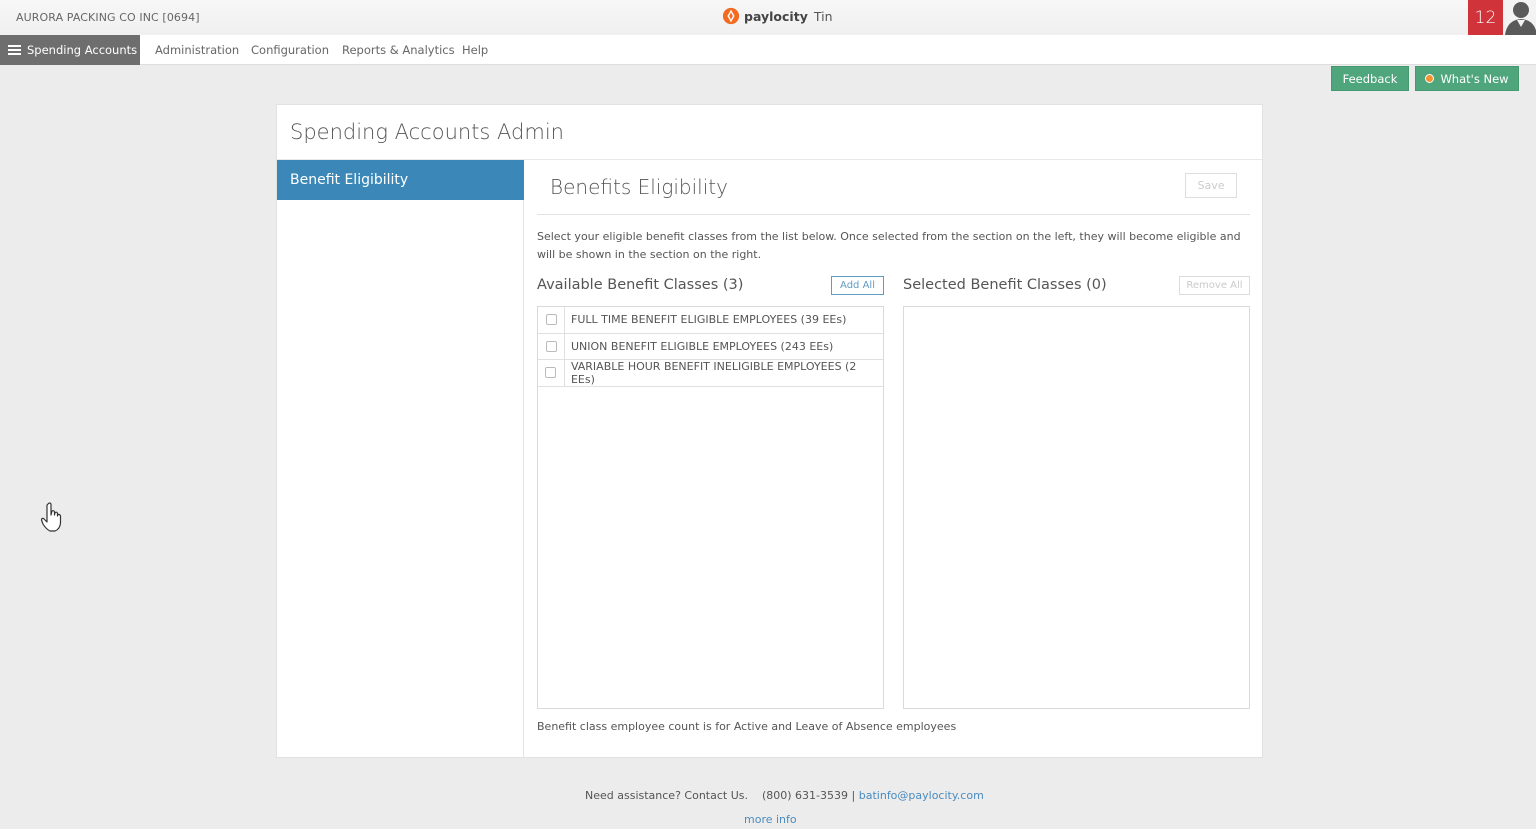  What do you see at coordinates (640, 285) in the screenshot?
I see `available-classes-title: Available Benefit Classes (3)` at bounding box center [640, 285].